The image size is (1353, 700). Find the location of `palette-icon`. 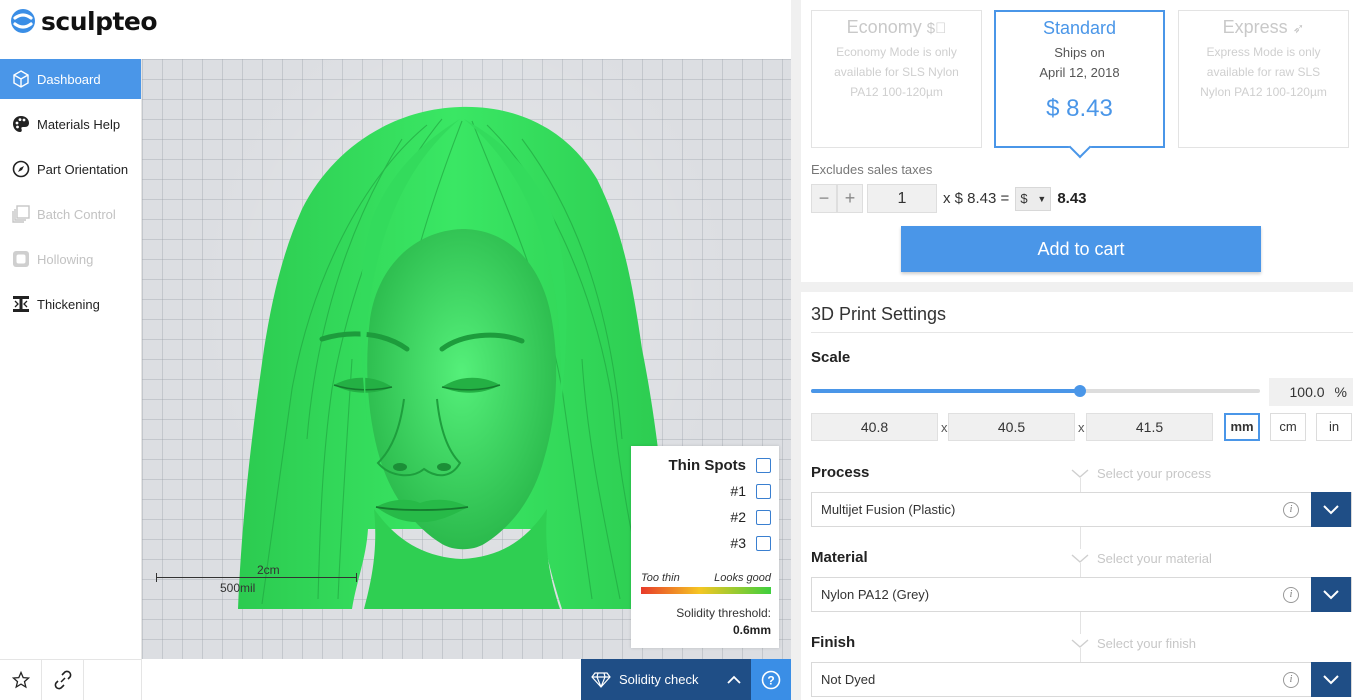

palette-icon is located at coordinates (21, 124).